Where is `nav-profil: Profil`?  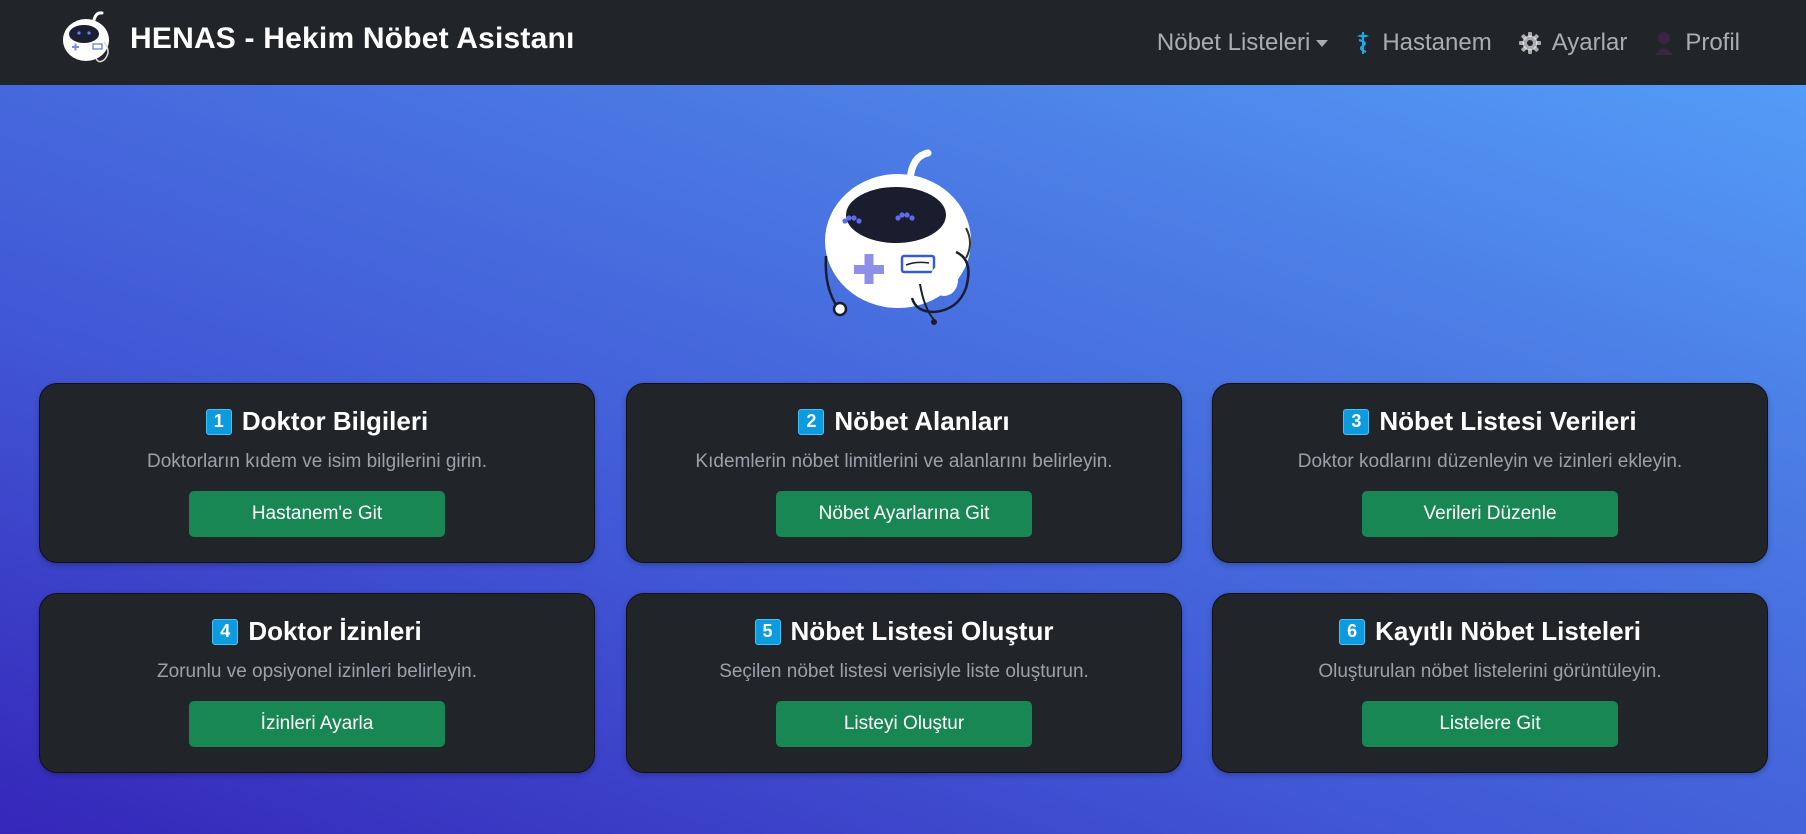
nav-profil: Profil is located at coordinates (1696, 43).